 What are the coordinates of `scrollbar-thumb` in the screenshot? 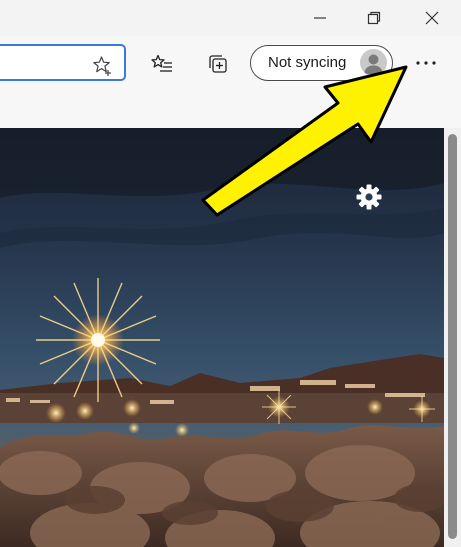 It's located at (452, 336).